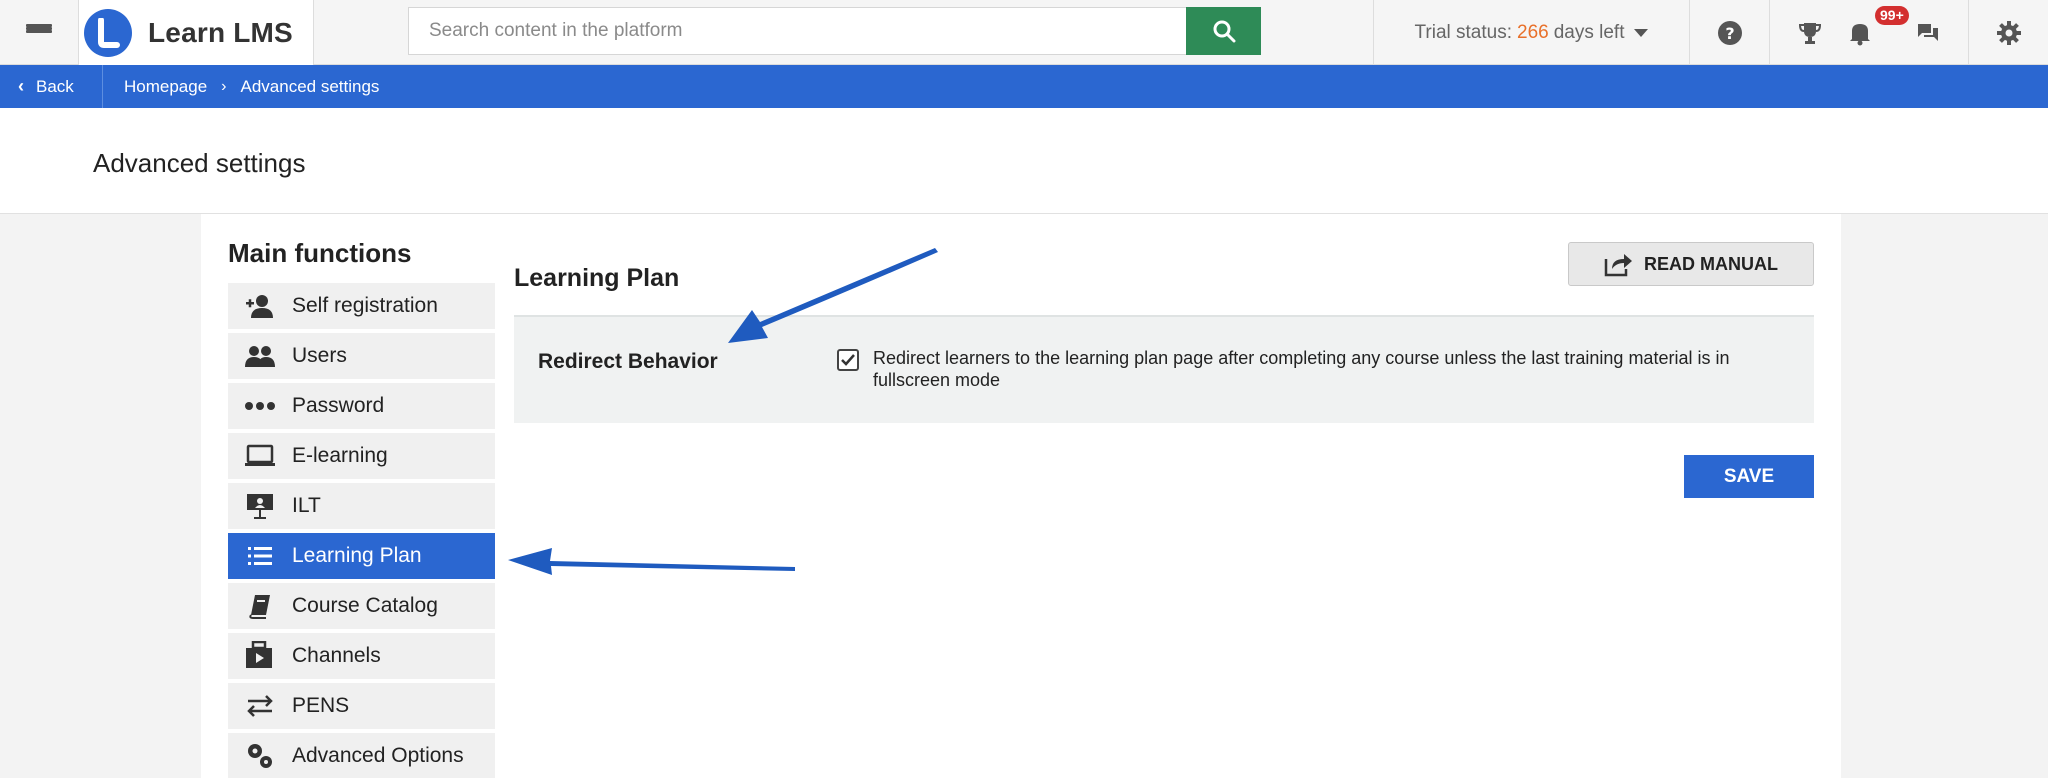  What do you see at coordinates (306, 505) in the screenshot?
I see `sidebar-item-label: ILT` at bounding box center [306, 505].